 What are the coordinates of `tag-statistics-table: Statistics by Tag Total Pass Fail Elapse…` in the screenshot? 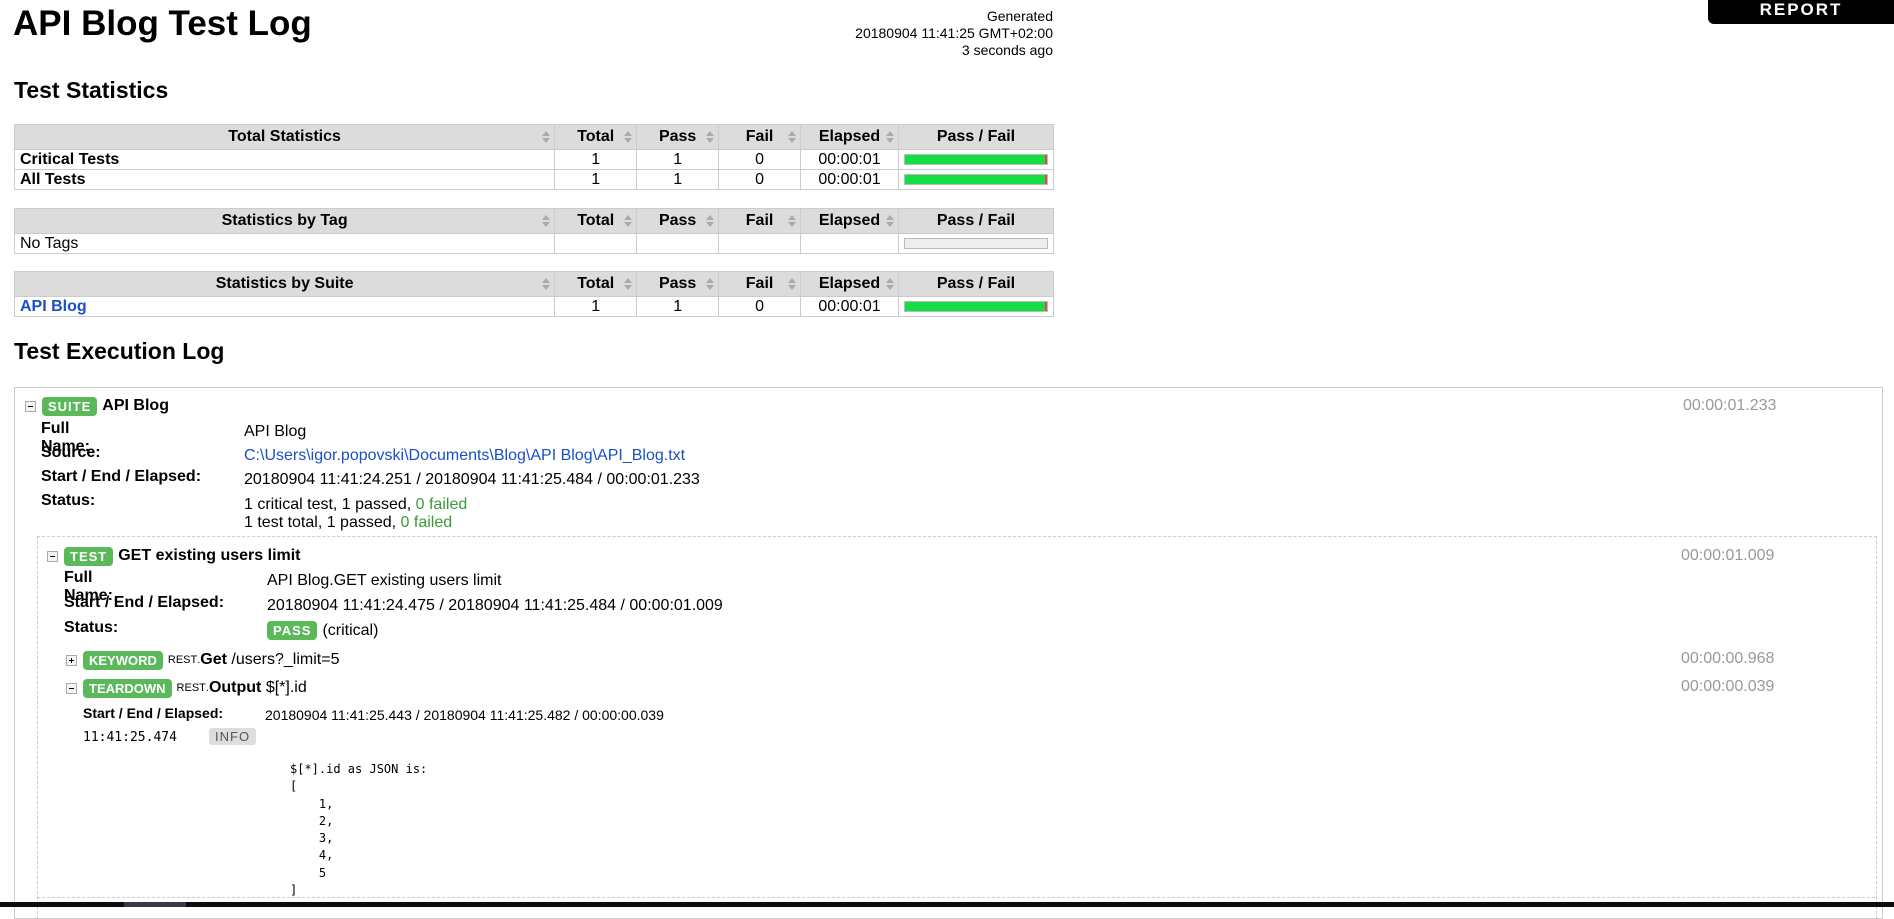 It's located at (534, 231).